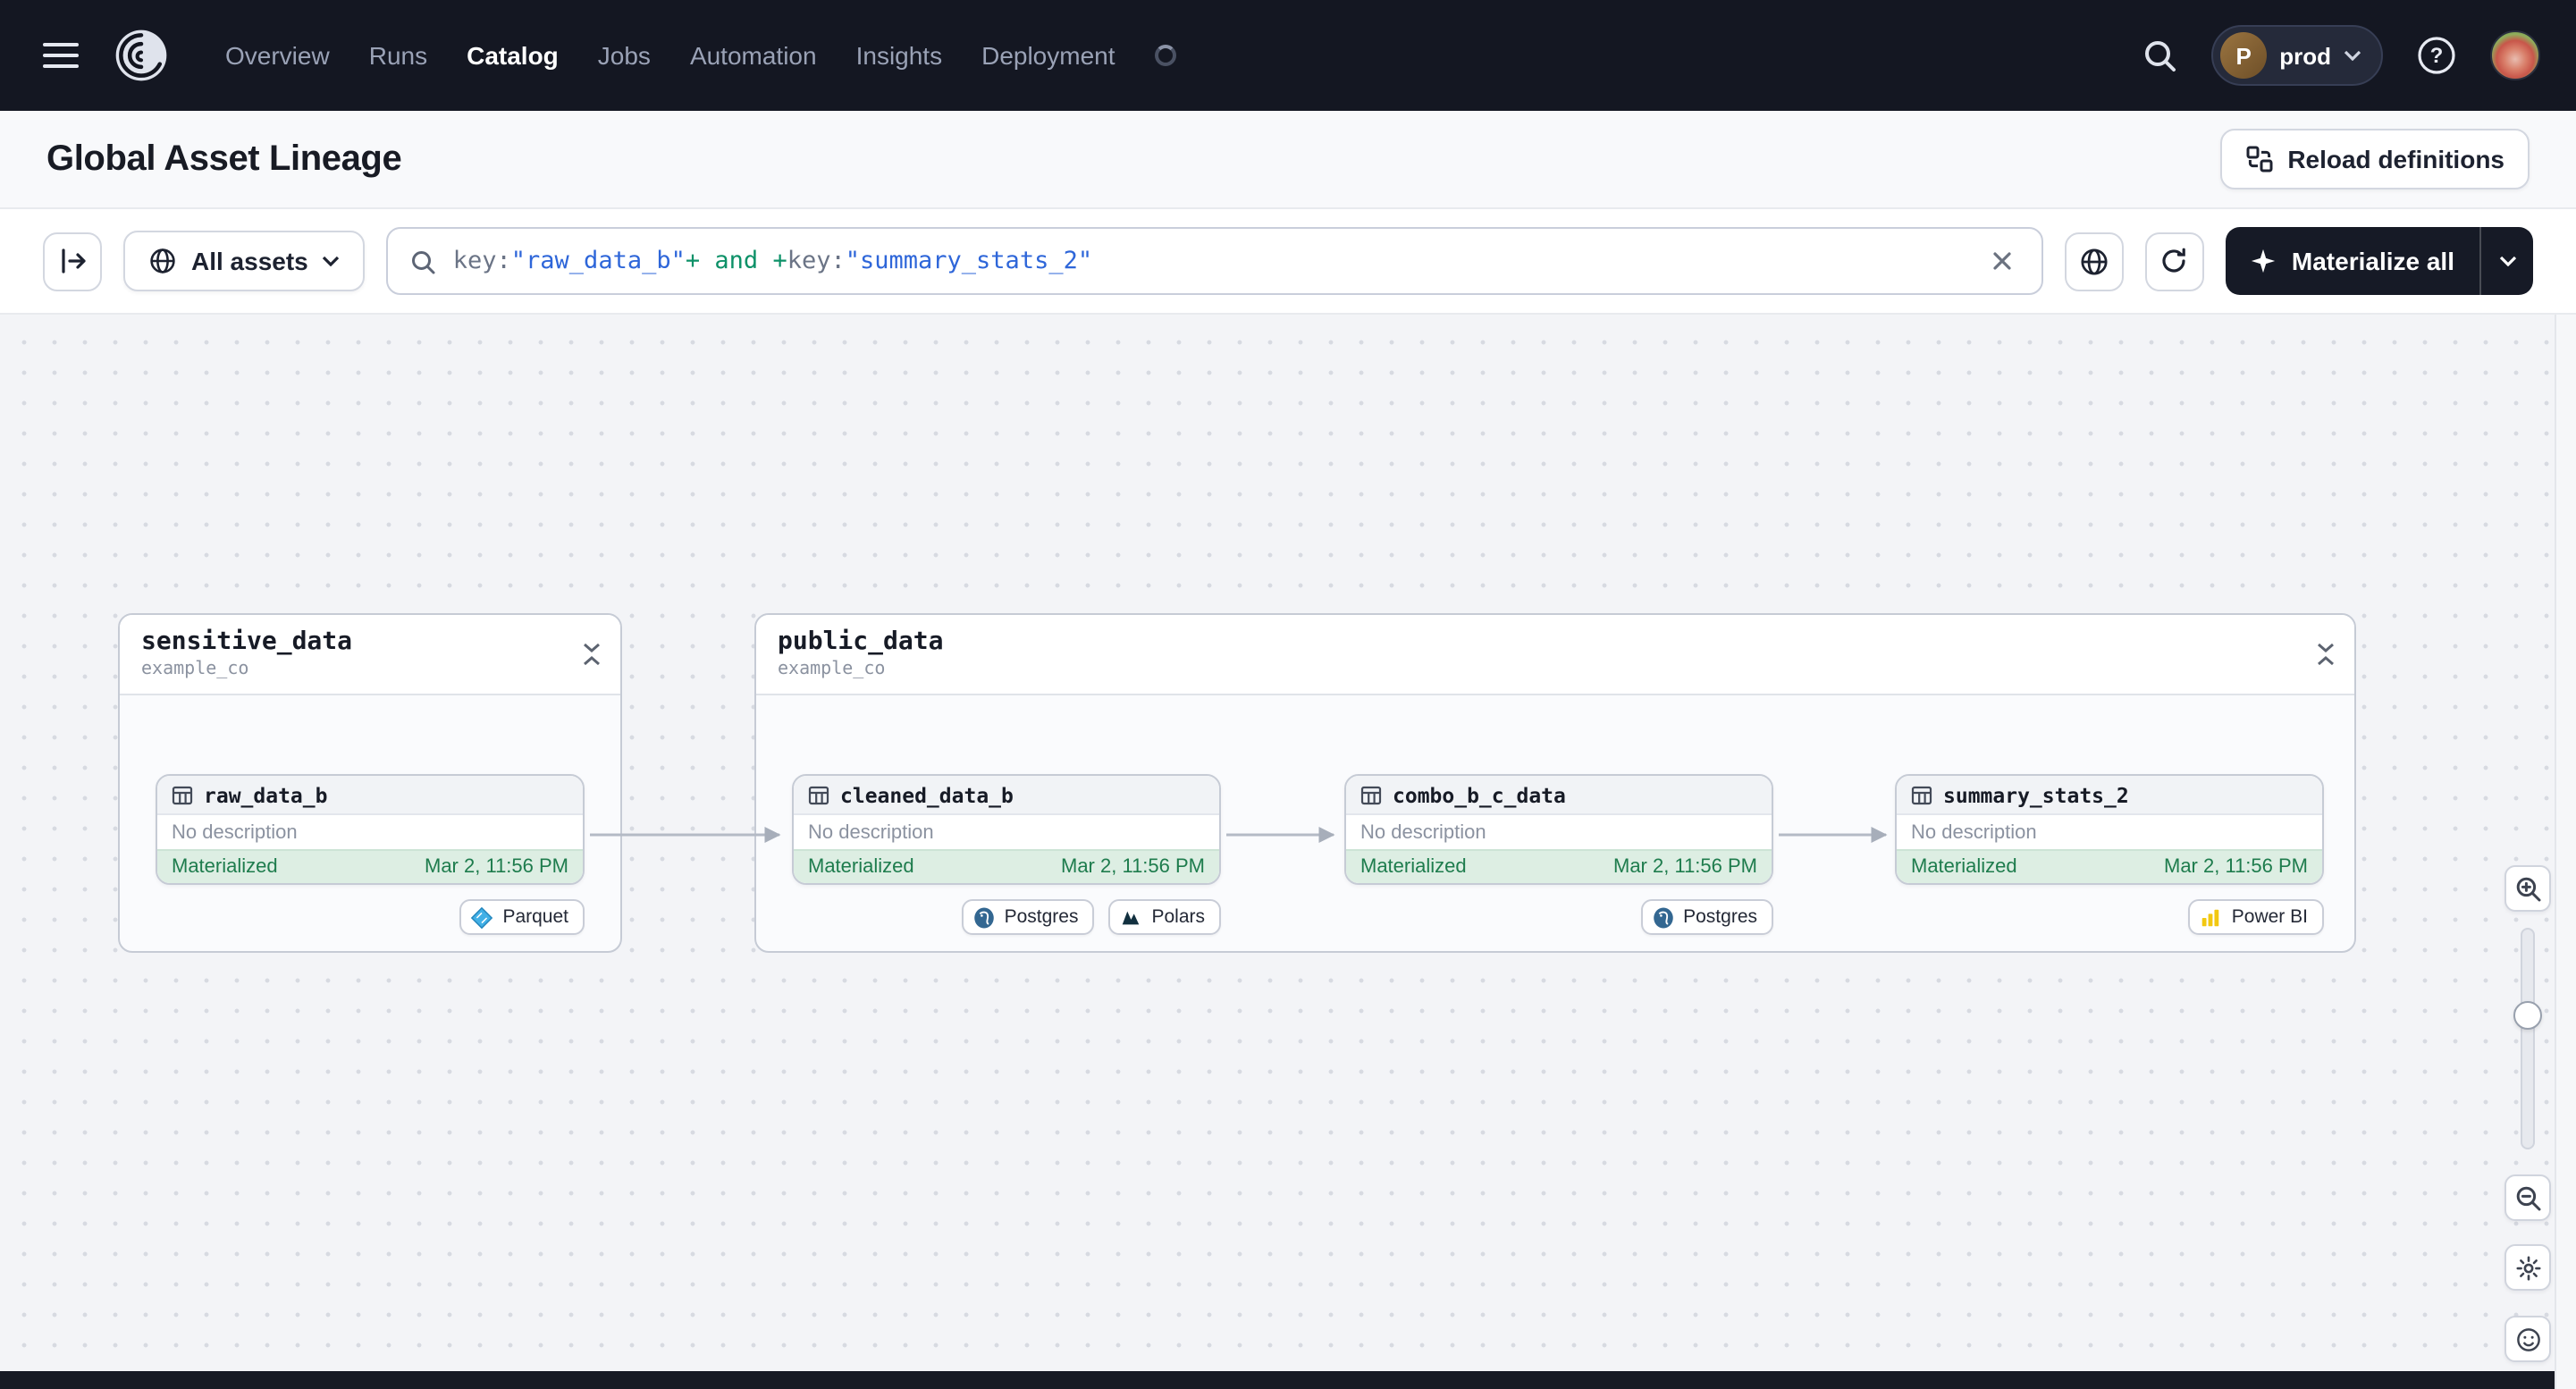 The width and height of the screenshot is (2576, 1389). I want to click on asset-node-header: combo_b_c_data, so click(1559, 795).